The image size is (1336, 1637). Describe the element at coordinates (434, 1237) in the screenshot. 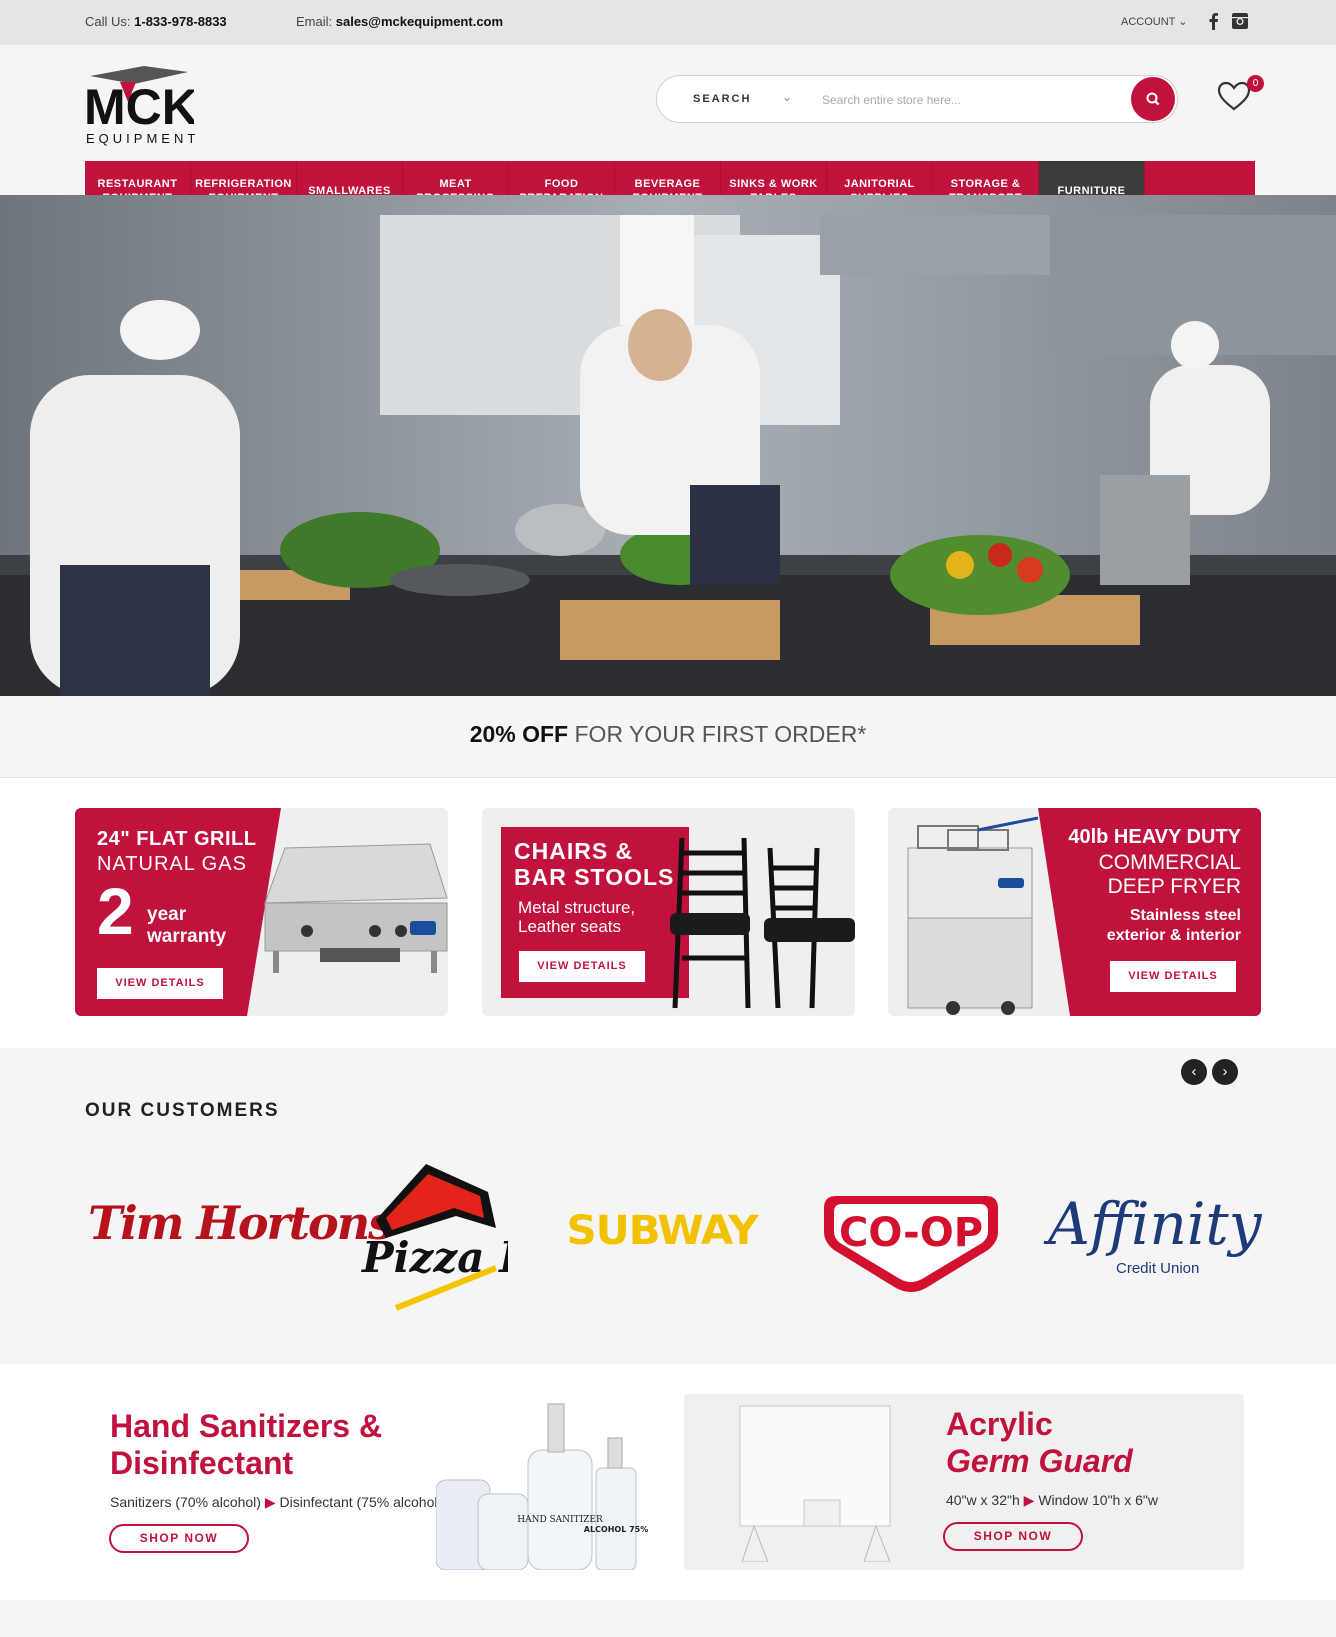

I see `pizza-hut-logo: Pizza Hut` at that location.